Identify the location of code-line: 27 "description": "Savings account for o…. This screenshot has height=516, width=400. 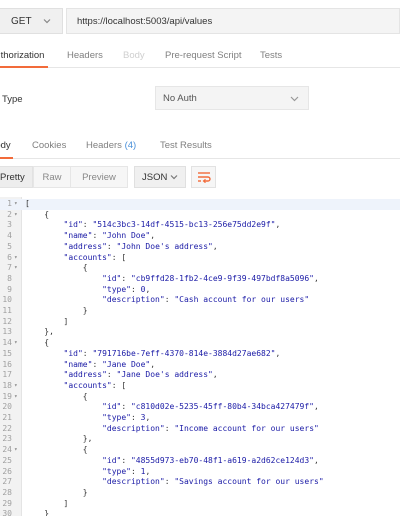
(200, 482).